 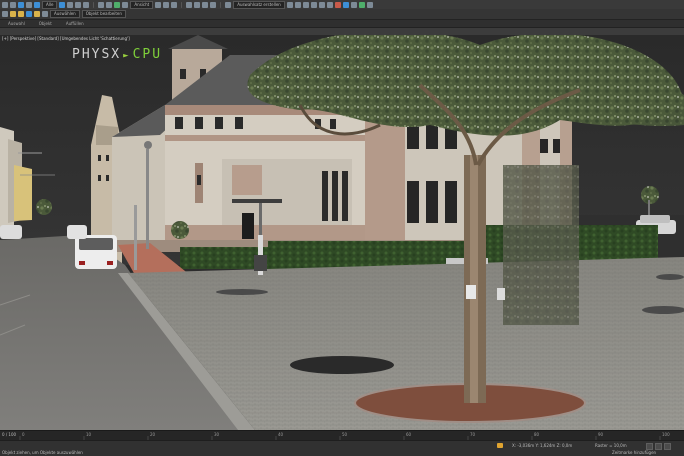 What do you see at coordinates (565, 445) in the screenshot?
I see `z-coordinate: Z: 0,0m` at bounding box center [565, 445].